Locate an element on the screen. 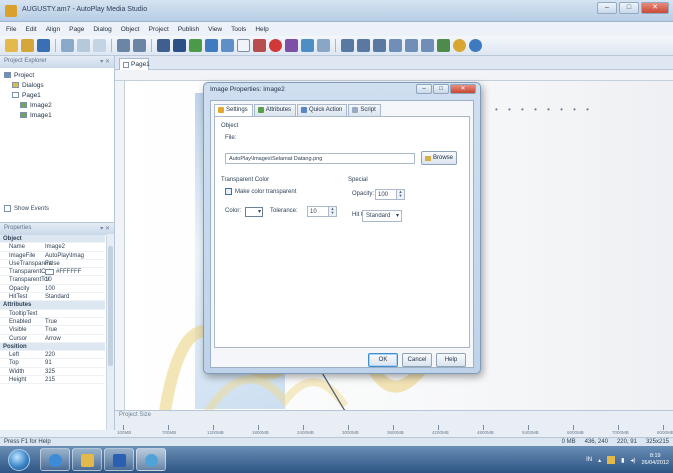 The image size is (673, 473). cut-icon is located at coordinates (67, 45).